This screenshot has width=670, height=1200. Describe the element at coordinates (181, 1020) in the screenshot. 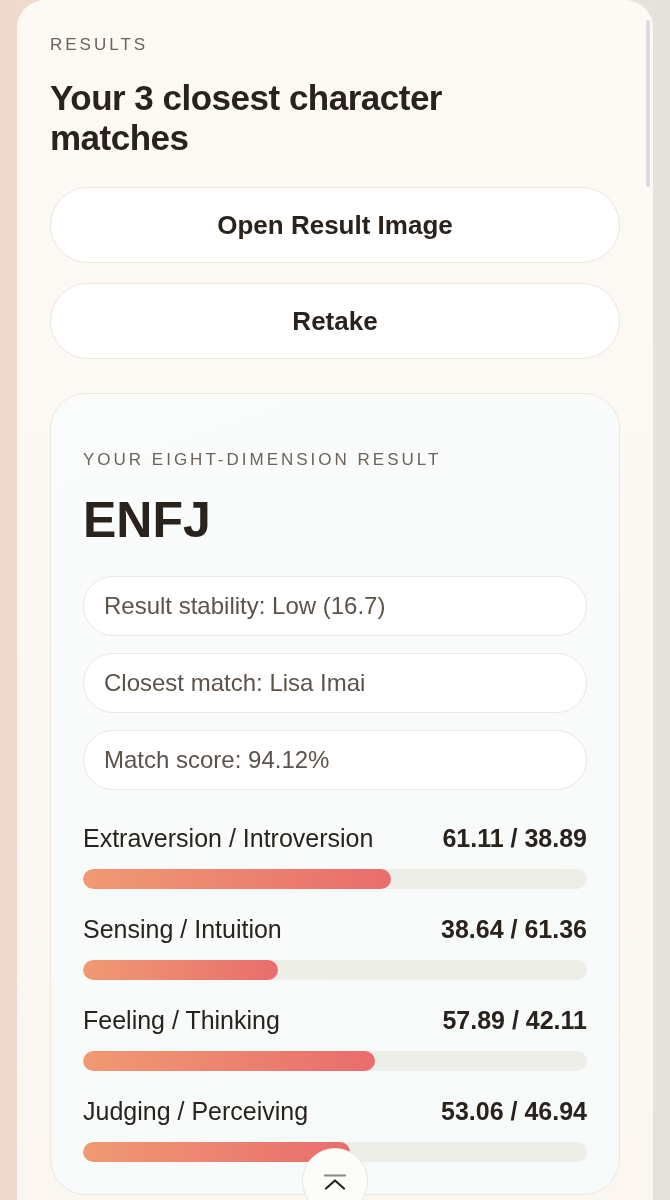

I see `dimension-label: Feeling / Thinking` at that location.